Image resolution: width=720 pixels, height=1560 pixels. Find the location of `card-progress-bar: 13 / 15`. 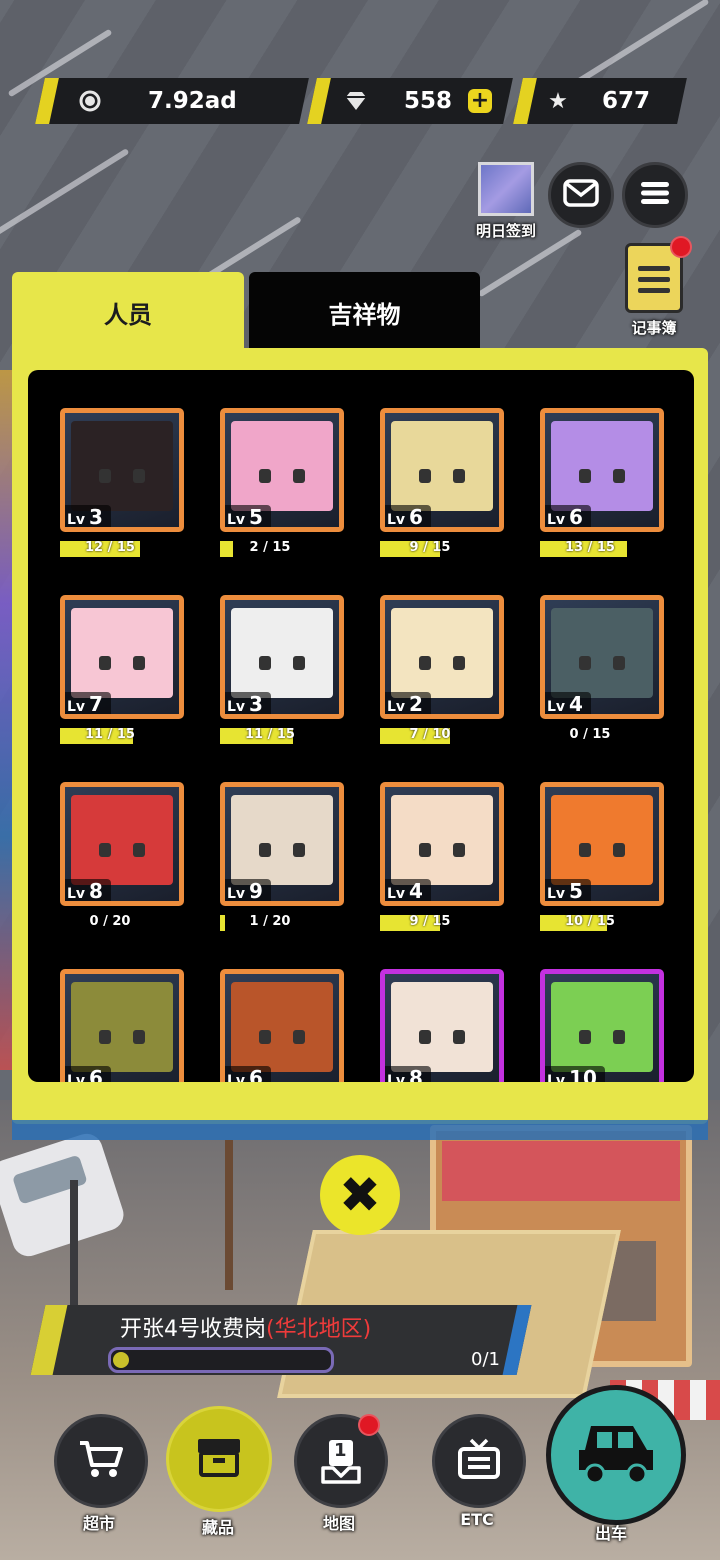

card-progress-bar: 13 / 15 is located at coordinates (590, 548).